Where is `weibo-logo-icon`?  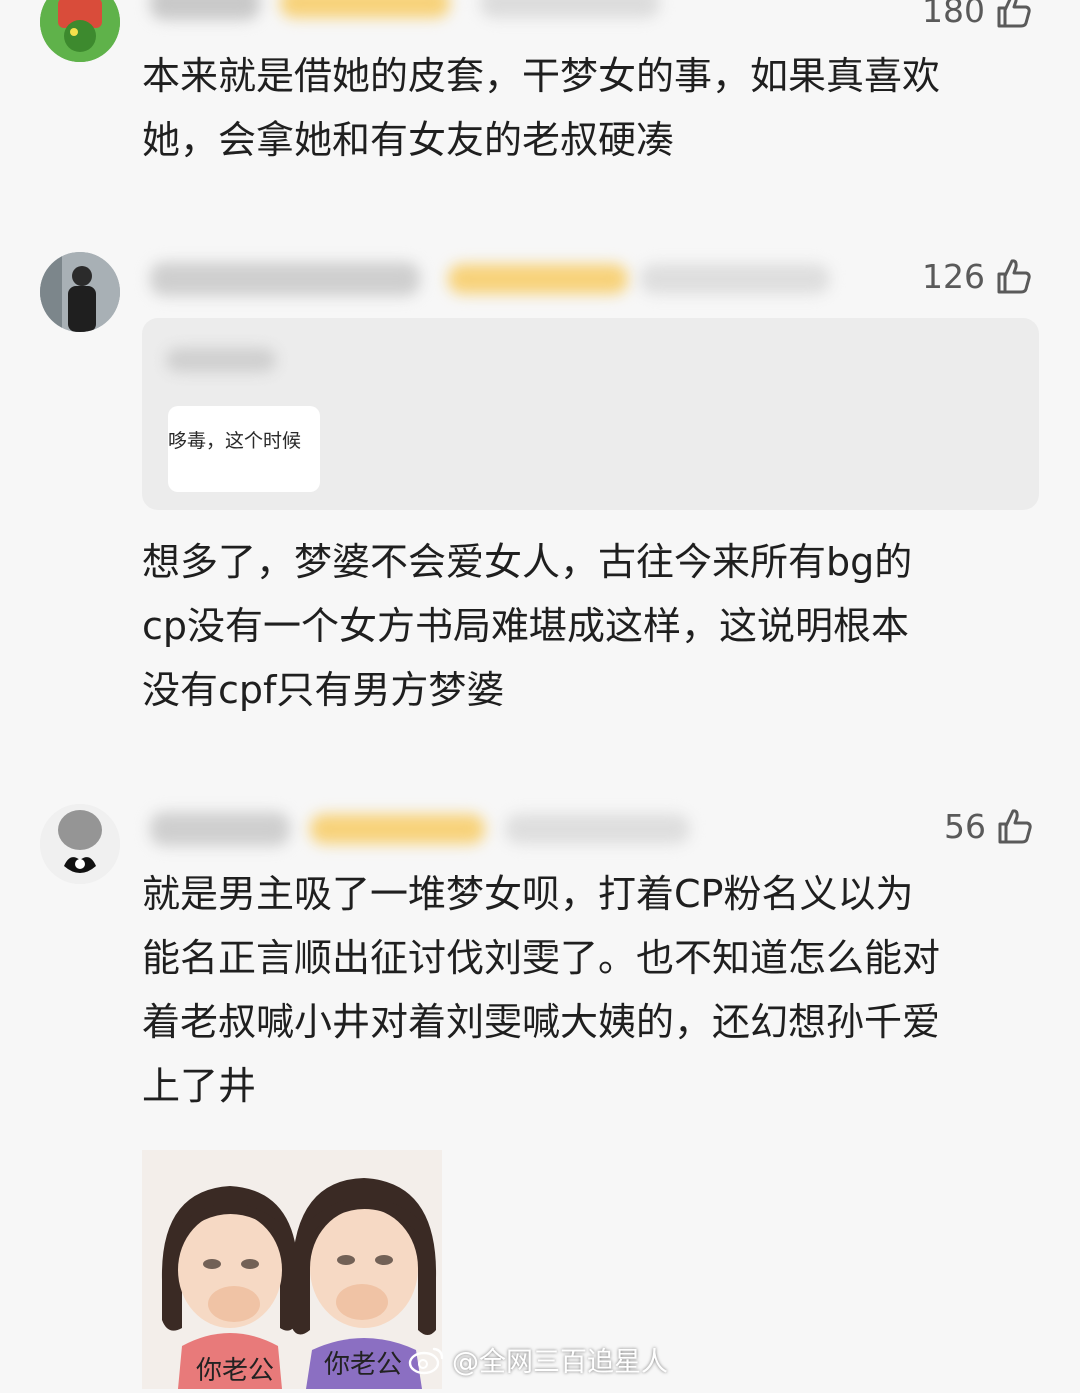
weibo-logo-icon is located at coordinates (426, 1360).